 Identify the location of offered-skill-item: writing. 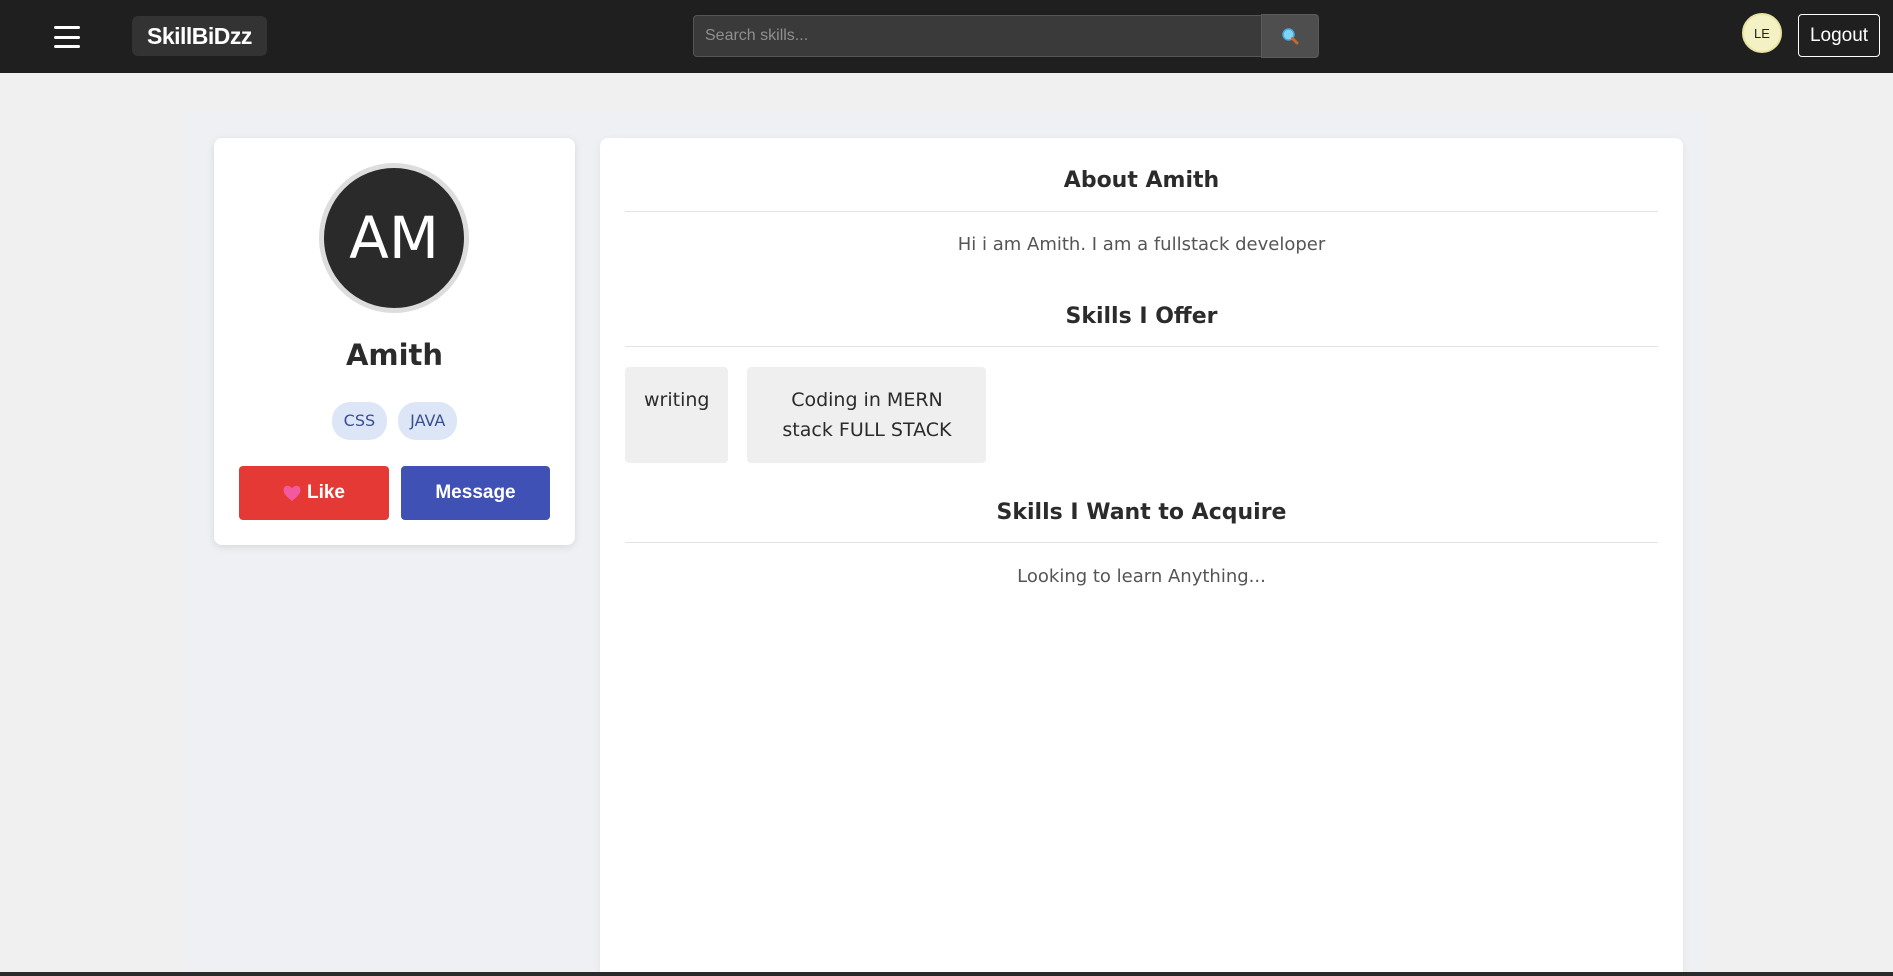
(677, 415).